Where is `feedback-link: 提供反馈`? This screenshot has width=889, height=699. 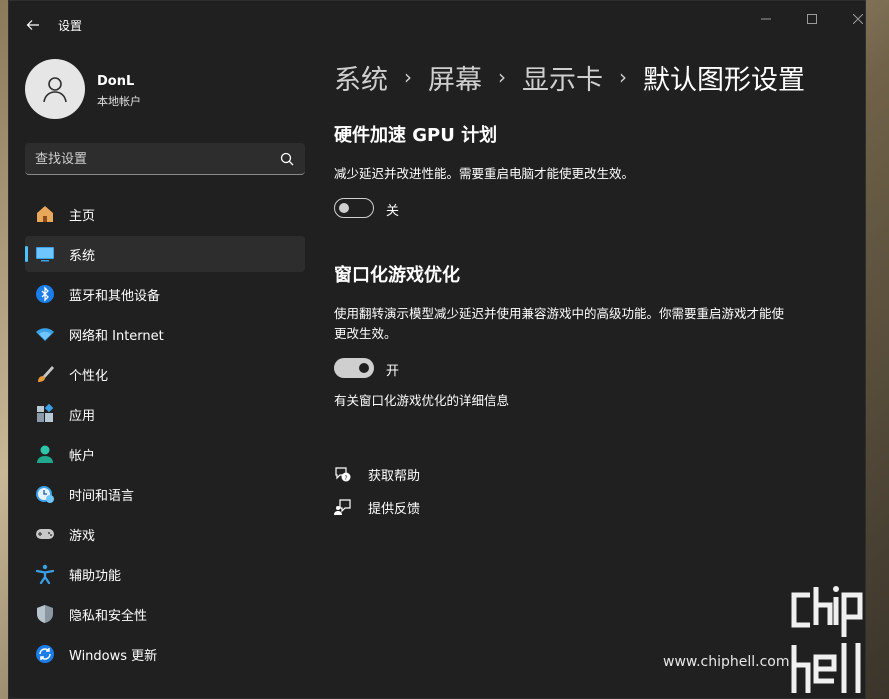 feedback-link: 提供反馈 is located at coordinates (377, 507).